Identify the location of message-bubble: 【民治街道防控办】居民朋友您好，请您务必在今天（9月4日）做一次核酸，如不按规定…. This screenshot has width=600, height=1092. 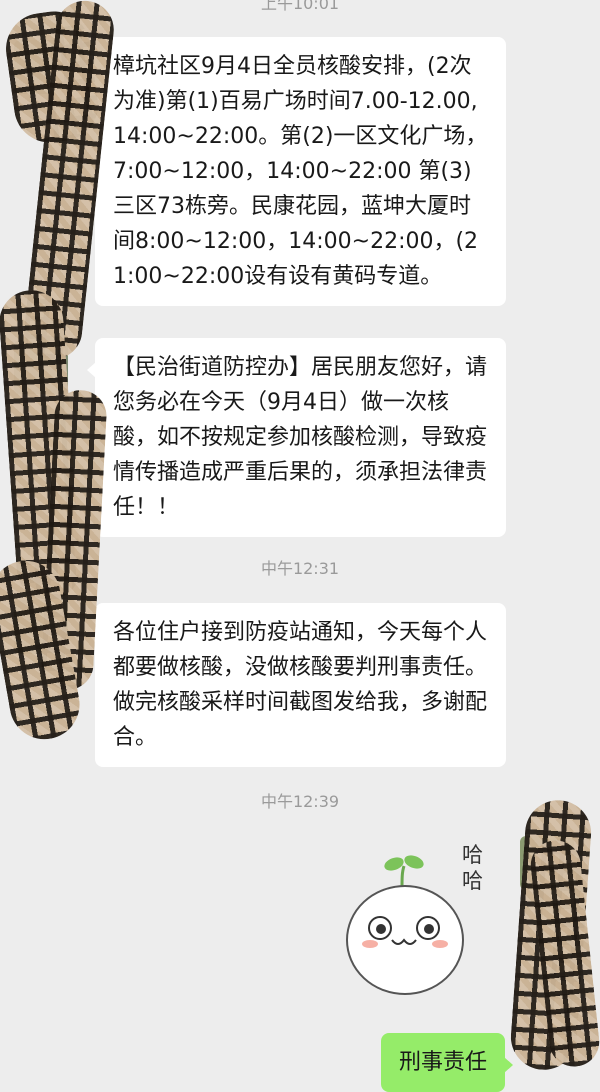
(296, 437).